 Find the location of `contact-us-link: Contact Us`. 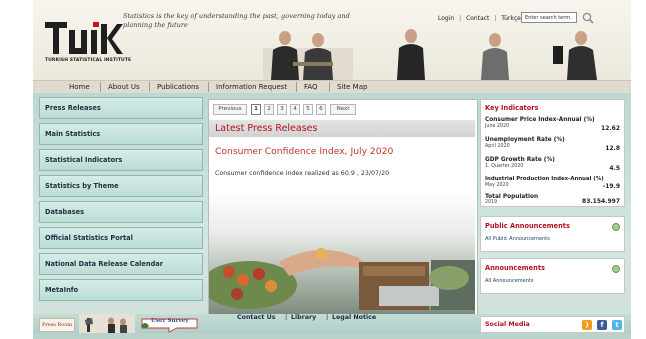

contact-us-link: Contact Us is located at coordinates (256, 317).